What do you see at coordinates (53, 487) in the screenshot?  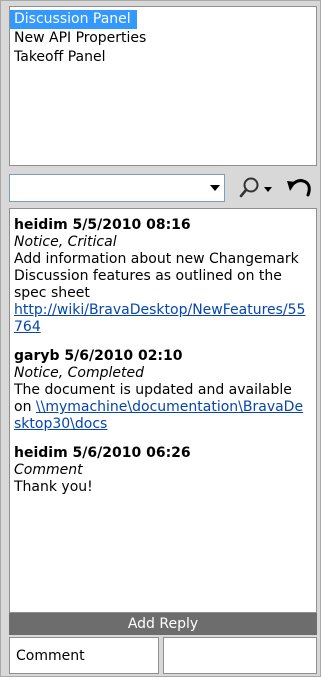 I see `comment-body: Thank you!` at bounding box center [53, 487].